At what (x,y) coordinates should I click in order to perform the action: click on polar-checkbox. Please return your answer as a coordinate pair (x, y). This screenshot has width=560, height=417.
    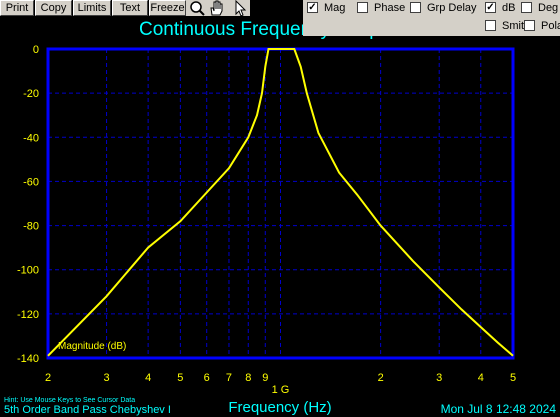
    Looking at the image, I should click on (529, 25).